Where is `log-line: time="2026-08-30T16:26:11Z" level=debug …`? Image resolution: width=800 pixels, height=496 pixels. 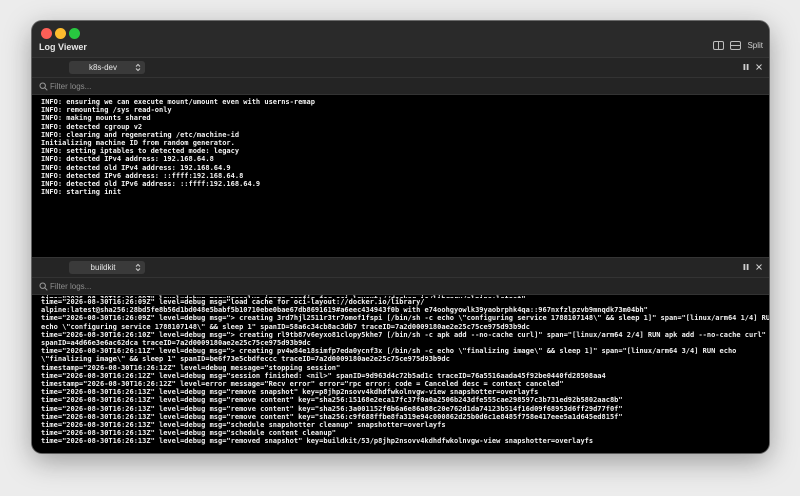
log-line: time="2026-08-30T16:26:11Z" level=debug … is located at coordinates (389, 351).